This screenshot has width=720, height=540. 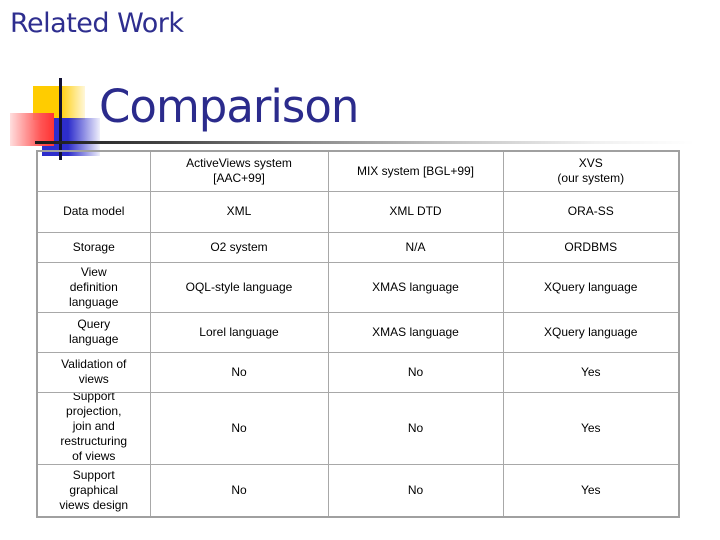 I want to click on table-row: Storage O2 system N/A ORDBMS, so click(x=358, y=247).